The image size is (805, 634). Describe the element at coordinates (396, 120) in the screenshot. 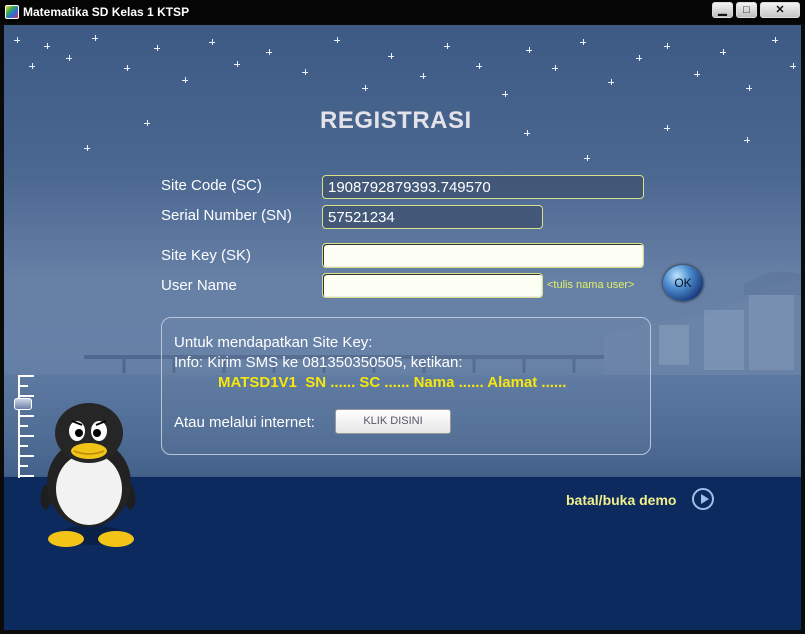

I see `page-title: REGISTRASI` at that location.